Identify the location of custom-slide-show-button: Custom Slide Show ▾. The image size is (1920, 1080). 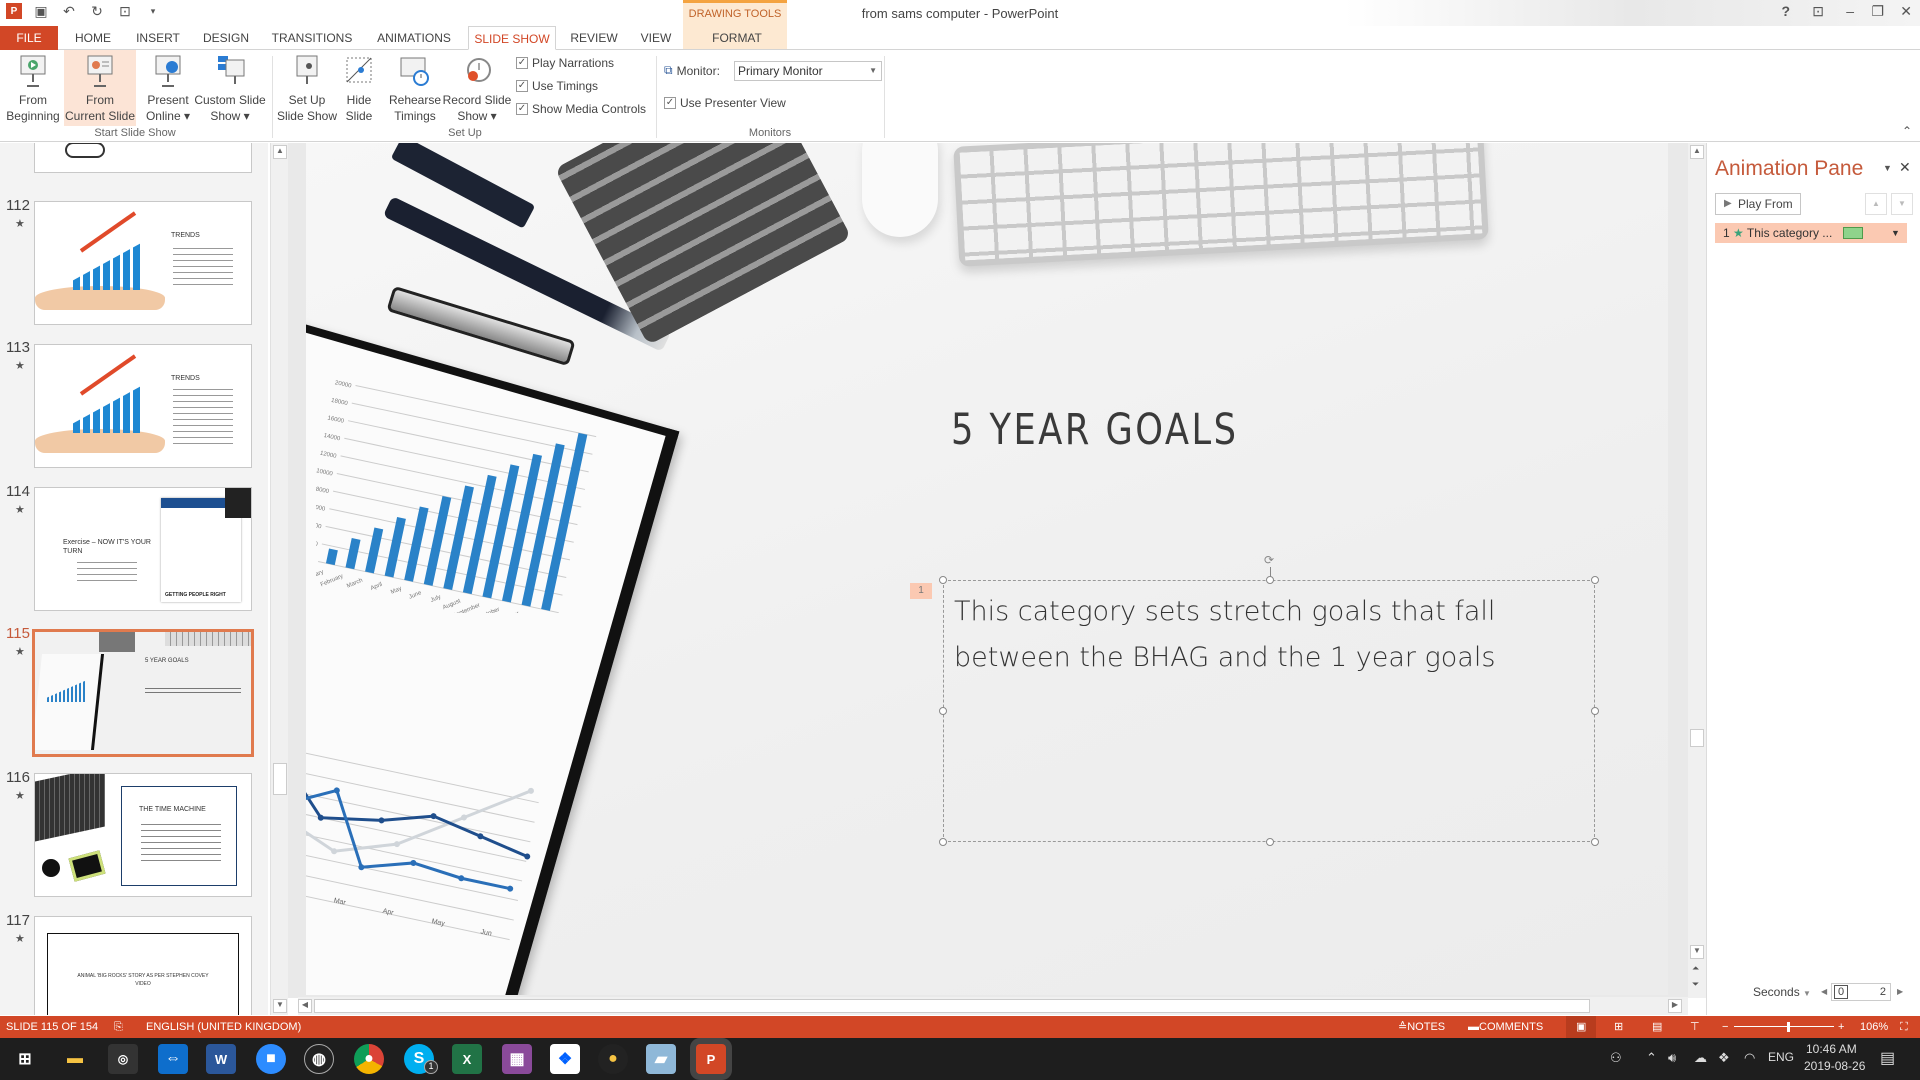
(230, 89).